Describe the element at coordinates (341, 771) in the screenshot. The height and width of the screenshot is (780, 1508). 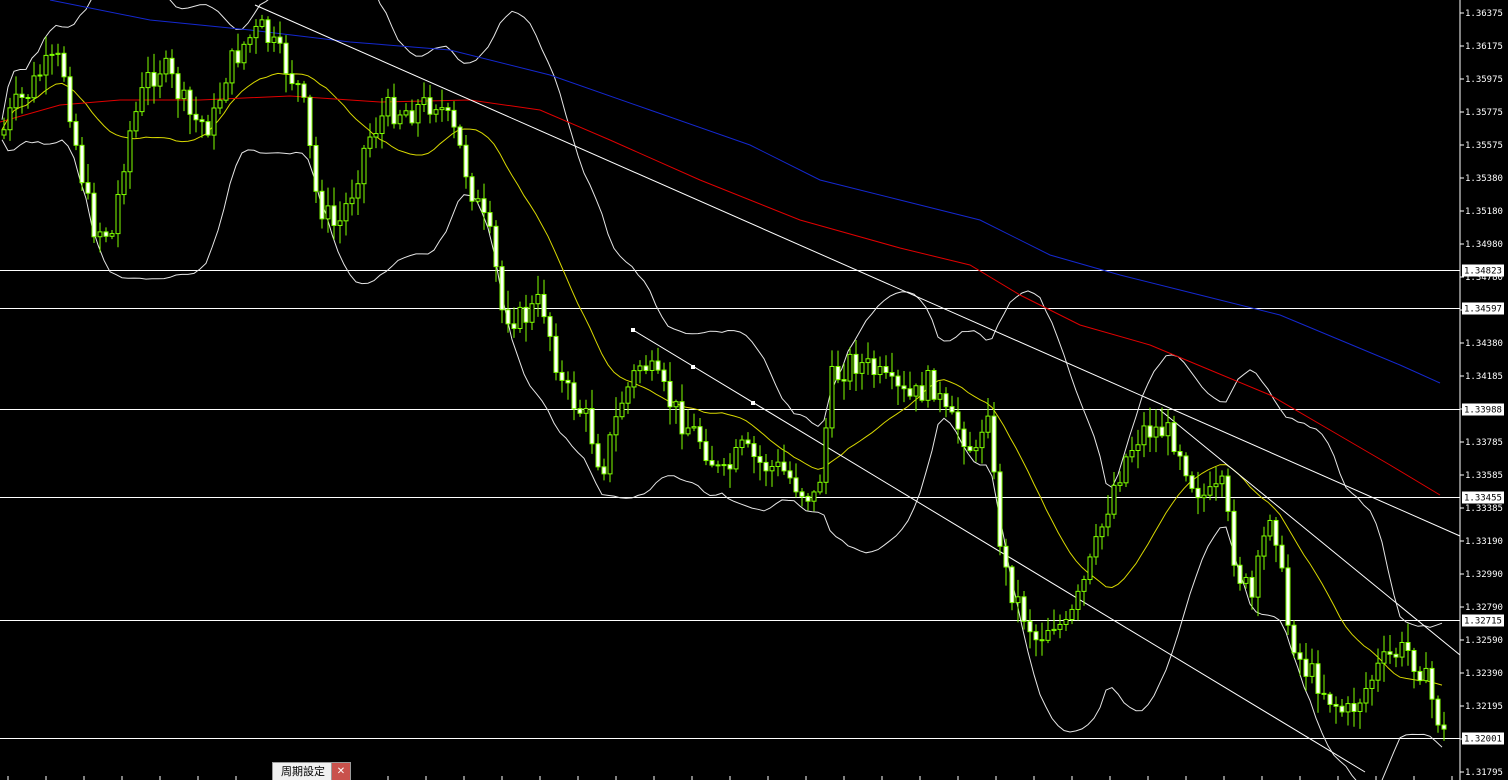
I see `close-icon: ✕` at that location.